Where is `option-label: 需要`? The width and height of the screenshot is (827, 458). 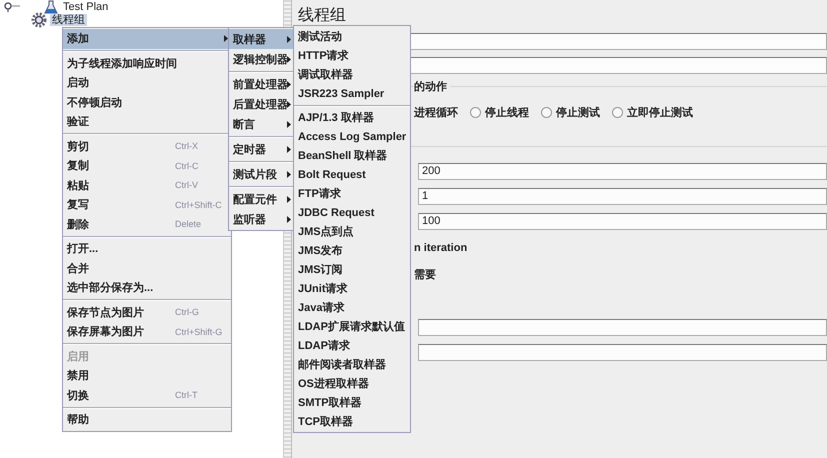 option-label: 需要 is located at coordinates (425, 275).